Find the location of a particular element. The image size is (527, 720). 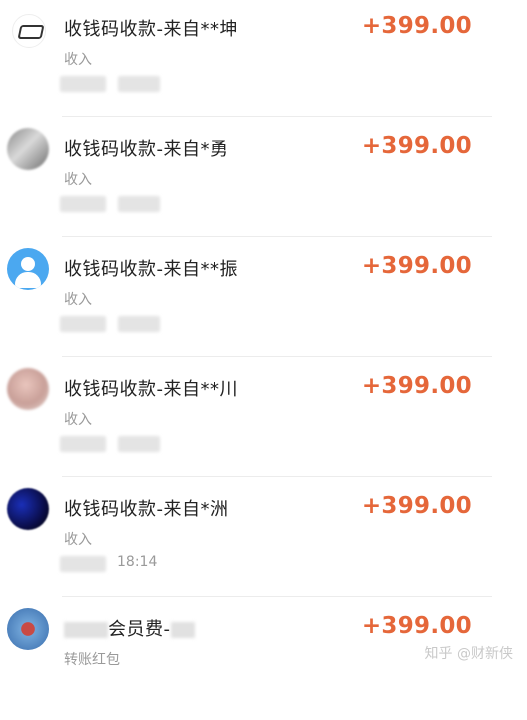

transaction-type: 转账红包 is located at coordinates (92, 660).